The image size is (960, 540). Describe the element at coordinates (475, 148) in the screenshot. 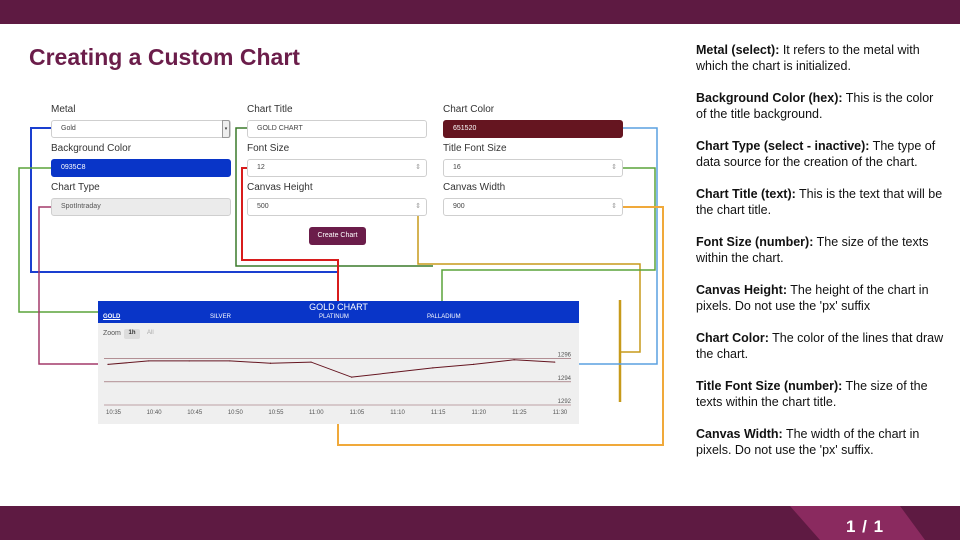

I see `title-font-size-label: Title Font Size` at that location.